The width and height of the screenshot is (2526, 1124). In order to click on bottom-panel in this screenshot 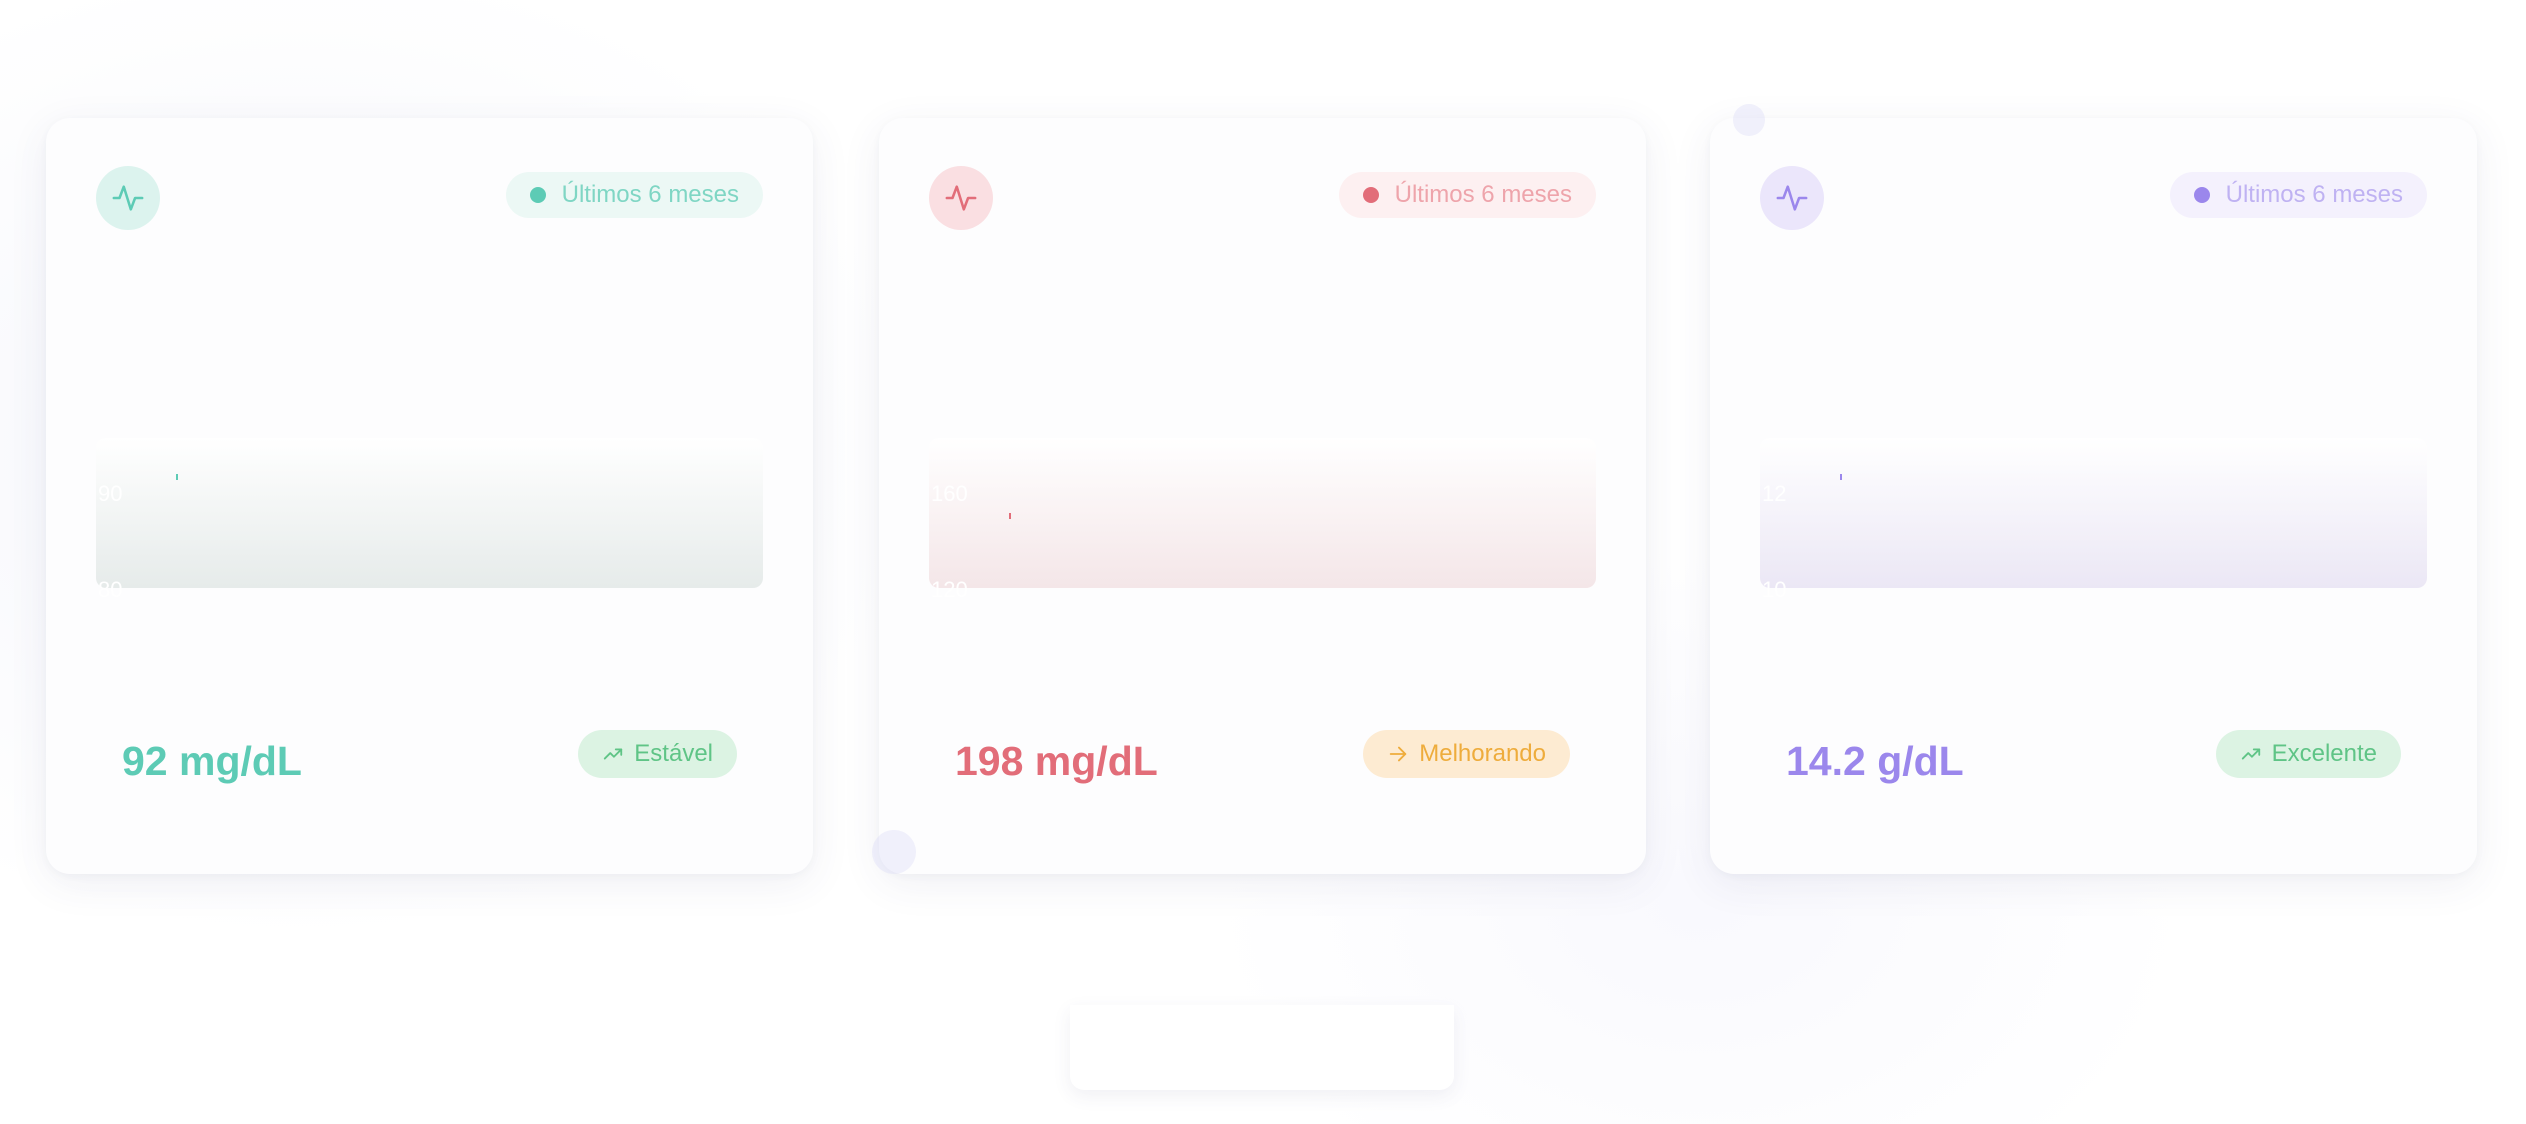, I will do `click(1262, 1047)`.